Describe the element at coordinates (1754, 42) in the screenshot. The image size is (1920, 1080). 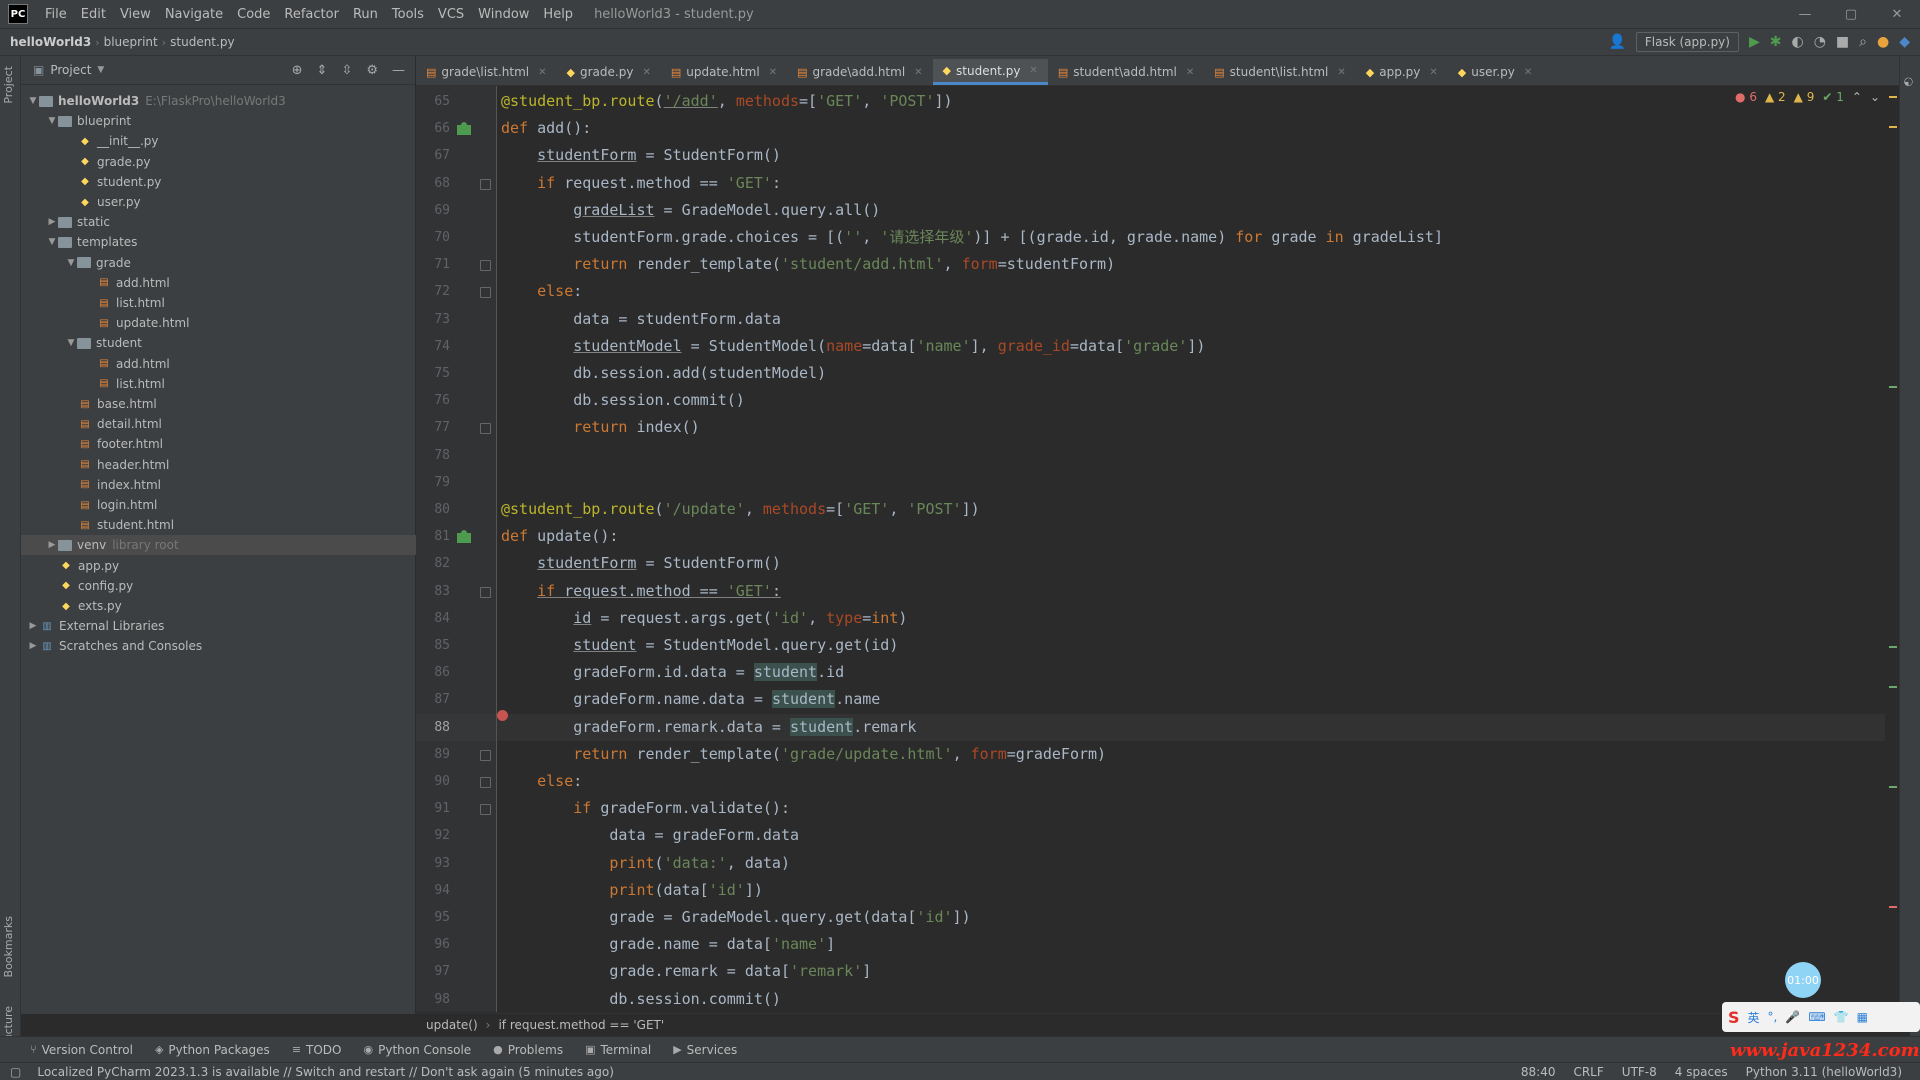
I see `run-icon: ▶` at that location.